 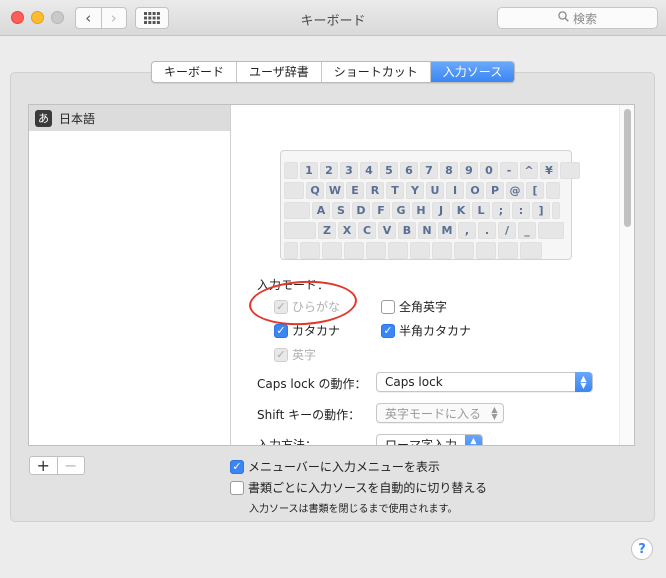 I want to click on keyboard-key: L, so click(x=481, y=210).